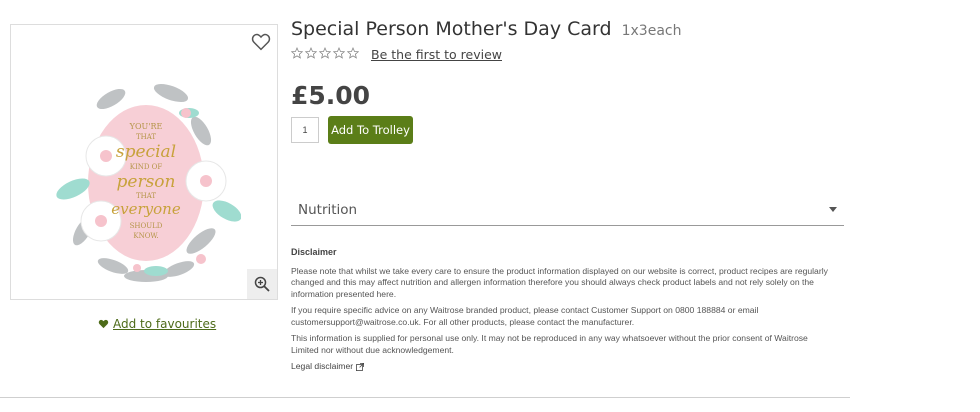 This screenshot has width=980, height=412. What do you see at coordinates (360, 366) in the screenshot?
I see `external-link-icon` at bounding box center [360, 366].